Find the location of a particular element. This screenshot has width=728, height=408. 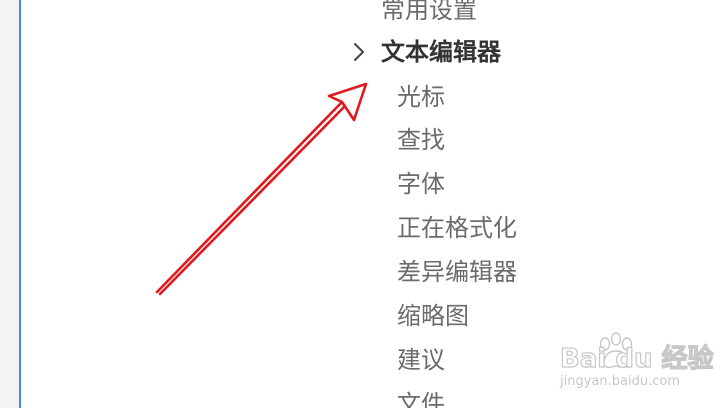

tree-item-formatting: 正在格式化 is located at coordinates (457, 228).